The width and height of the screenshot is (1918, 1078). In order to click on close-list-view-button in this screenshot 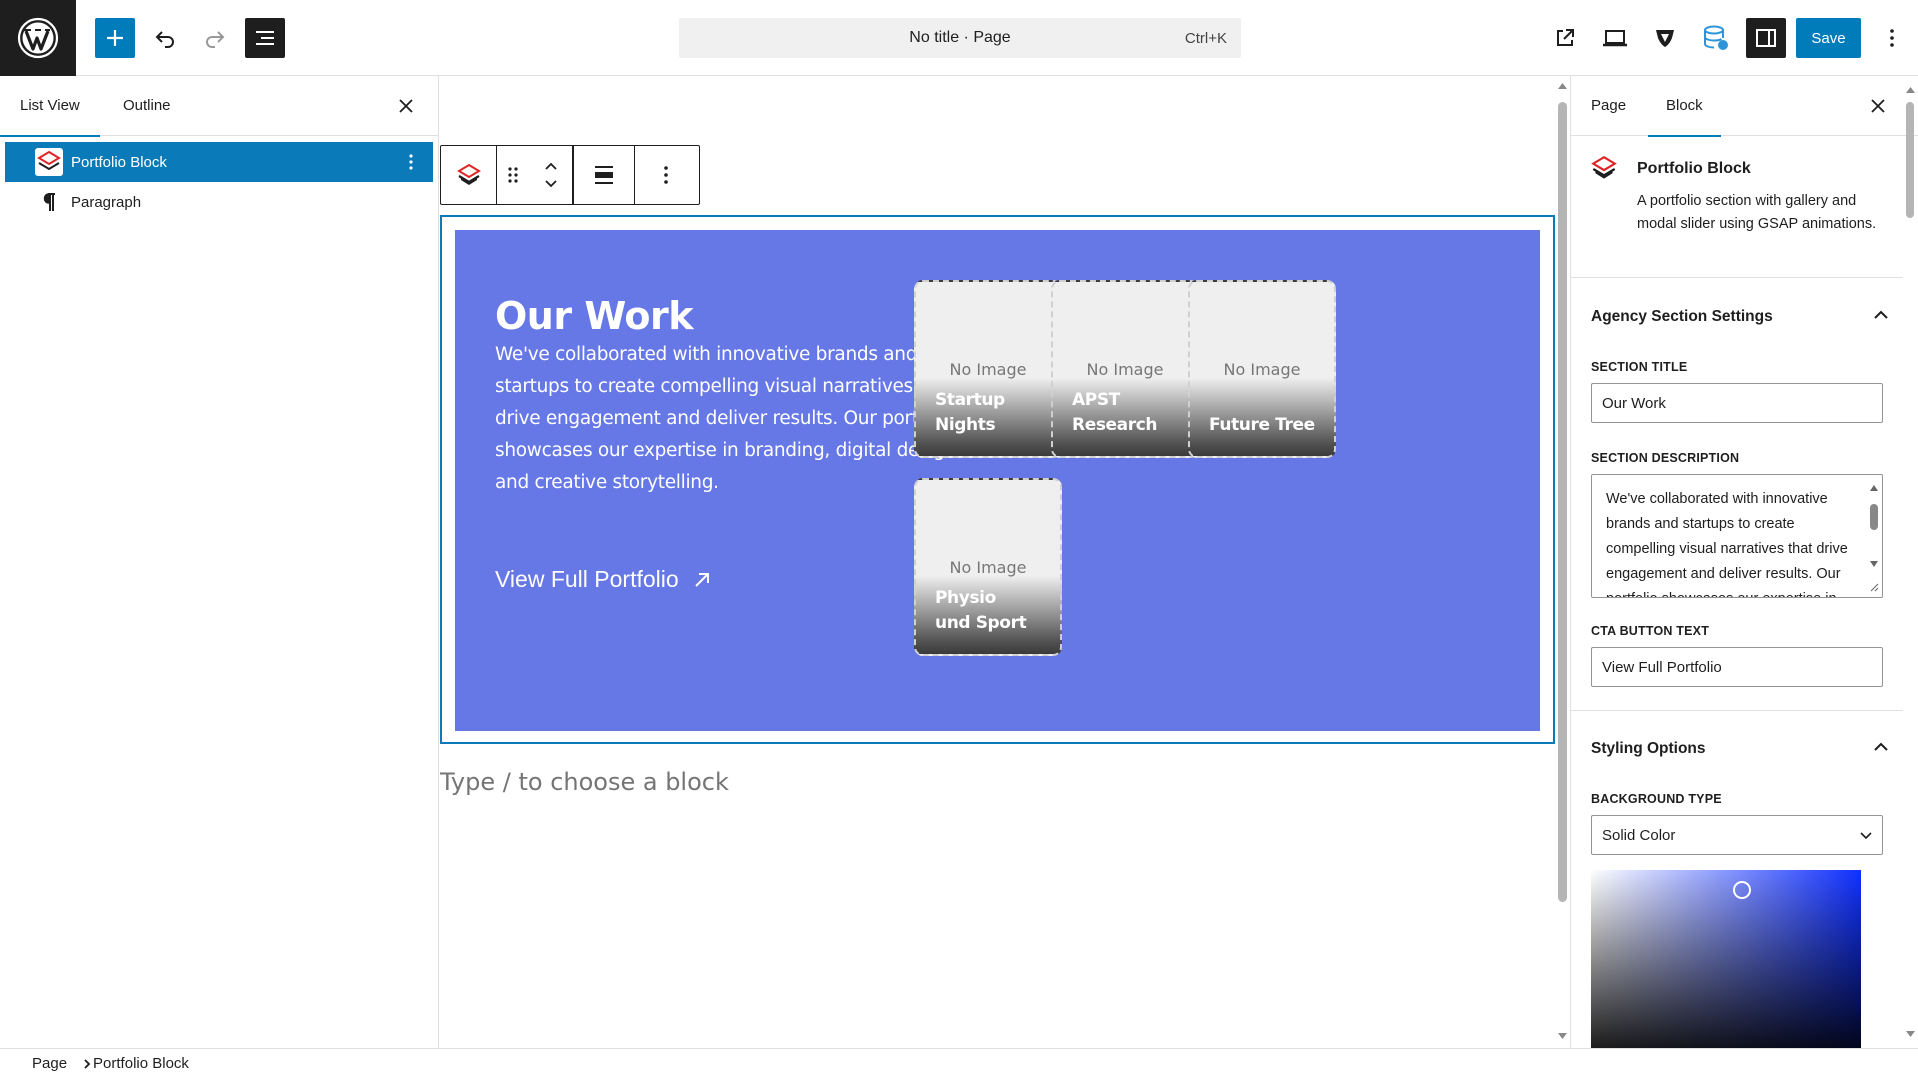, I will do `click(406, 106)`.